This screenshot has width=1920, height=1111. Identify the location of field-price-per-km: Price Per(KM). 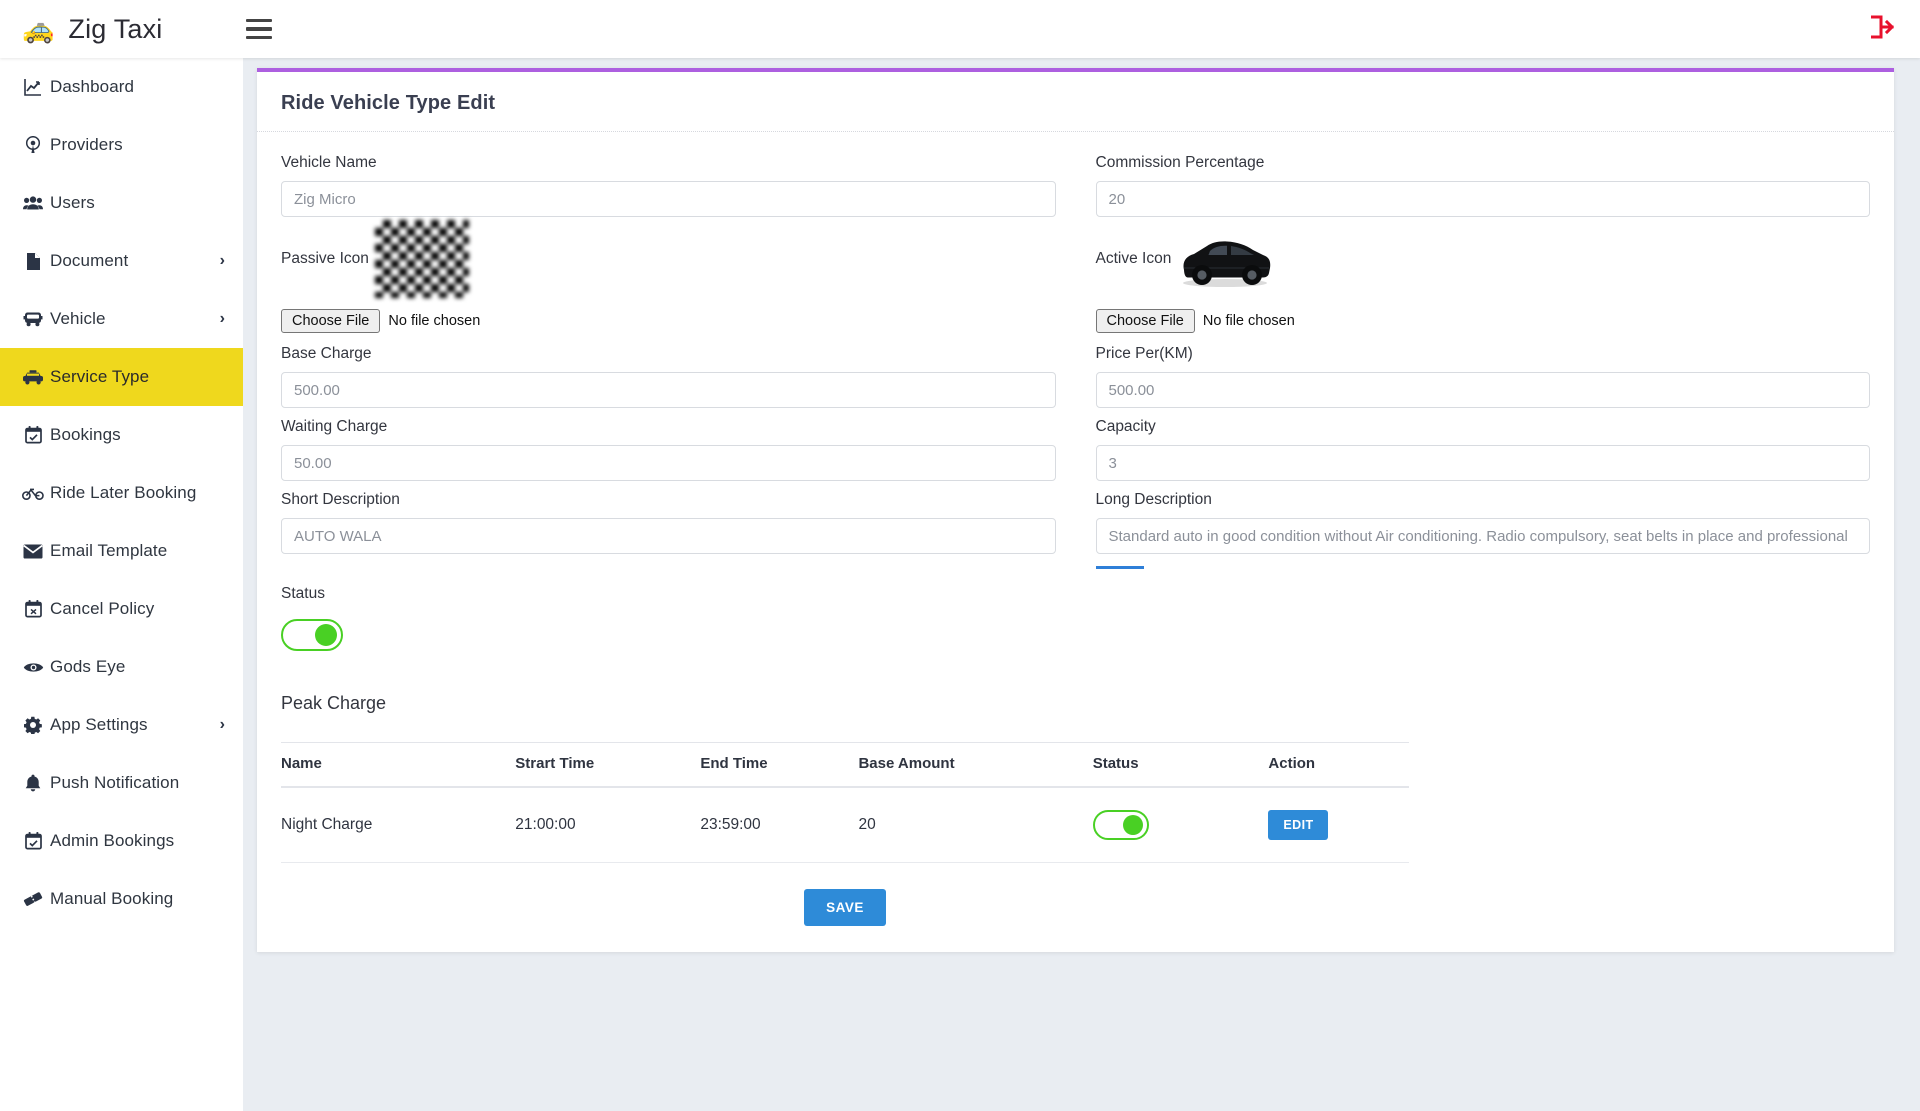
(1482, 371).